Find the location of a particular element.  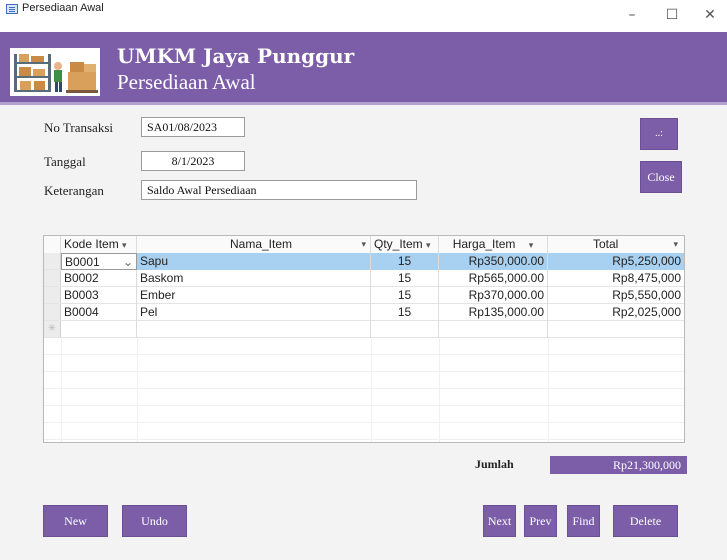

dropdown-arrow-icon: ⌄ is located at coordinates (128, 261).